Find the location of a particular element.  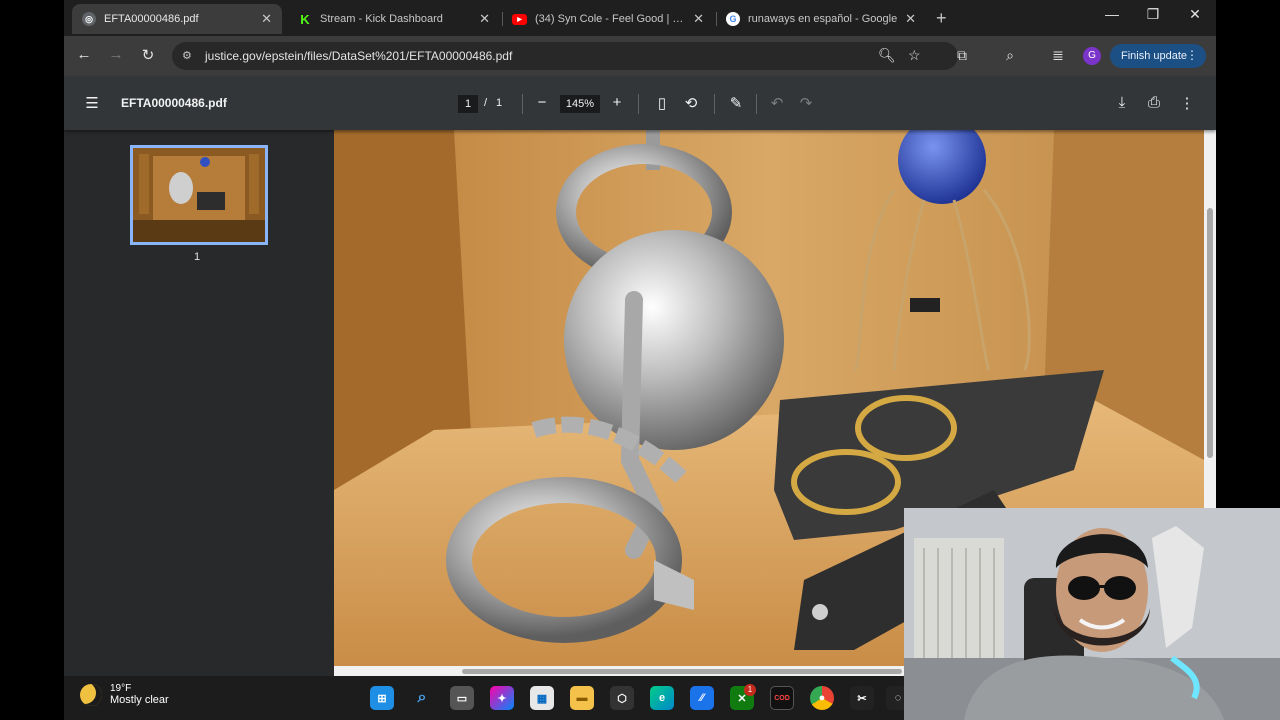

tab-kick: K Stream - Kick Dashboard ✕ is located at coordinates (394, 19).